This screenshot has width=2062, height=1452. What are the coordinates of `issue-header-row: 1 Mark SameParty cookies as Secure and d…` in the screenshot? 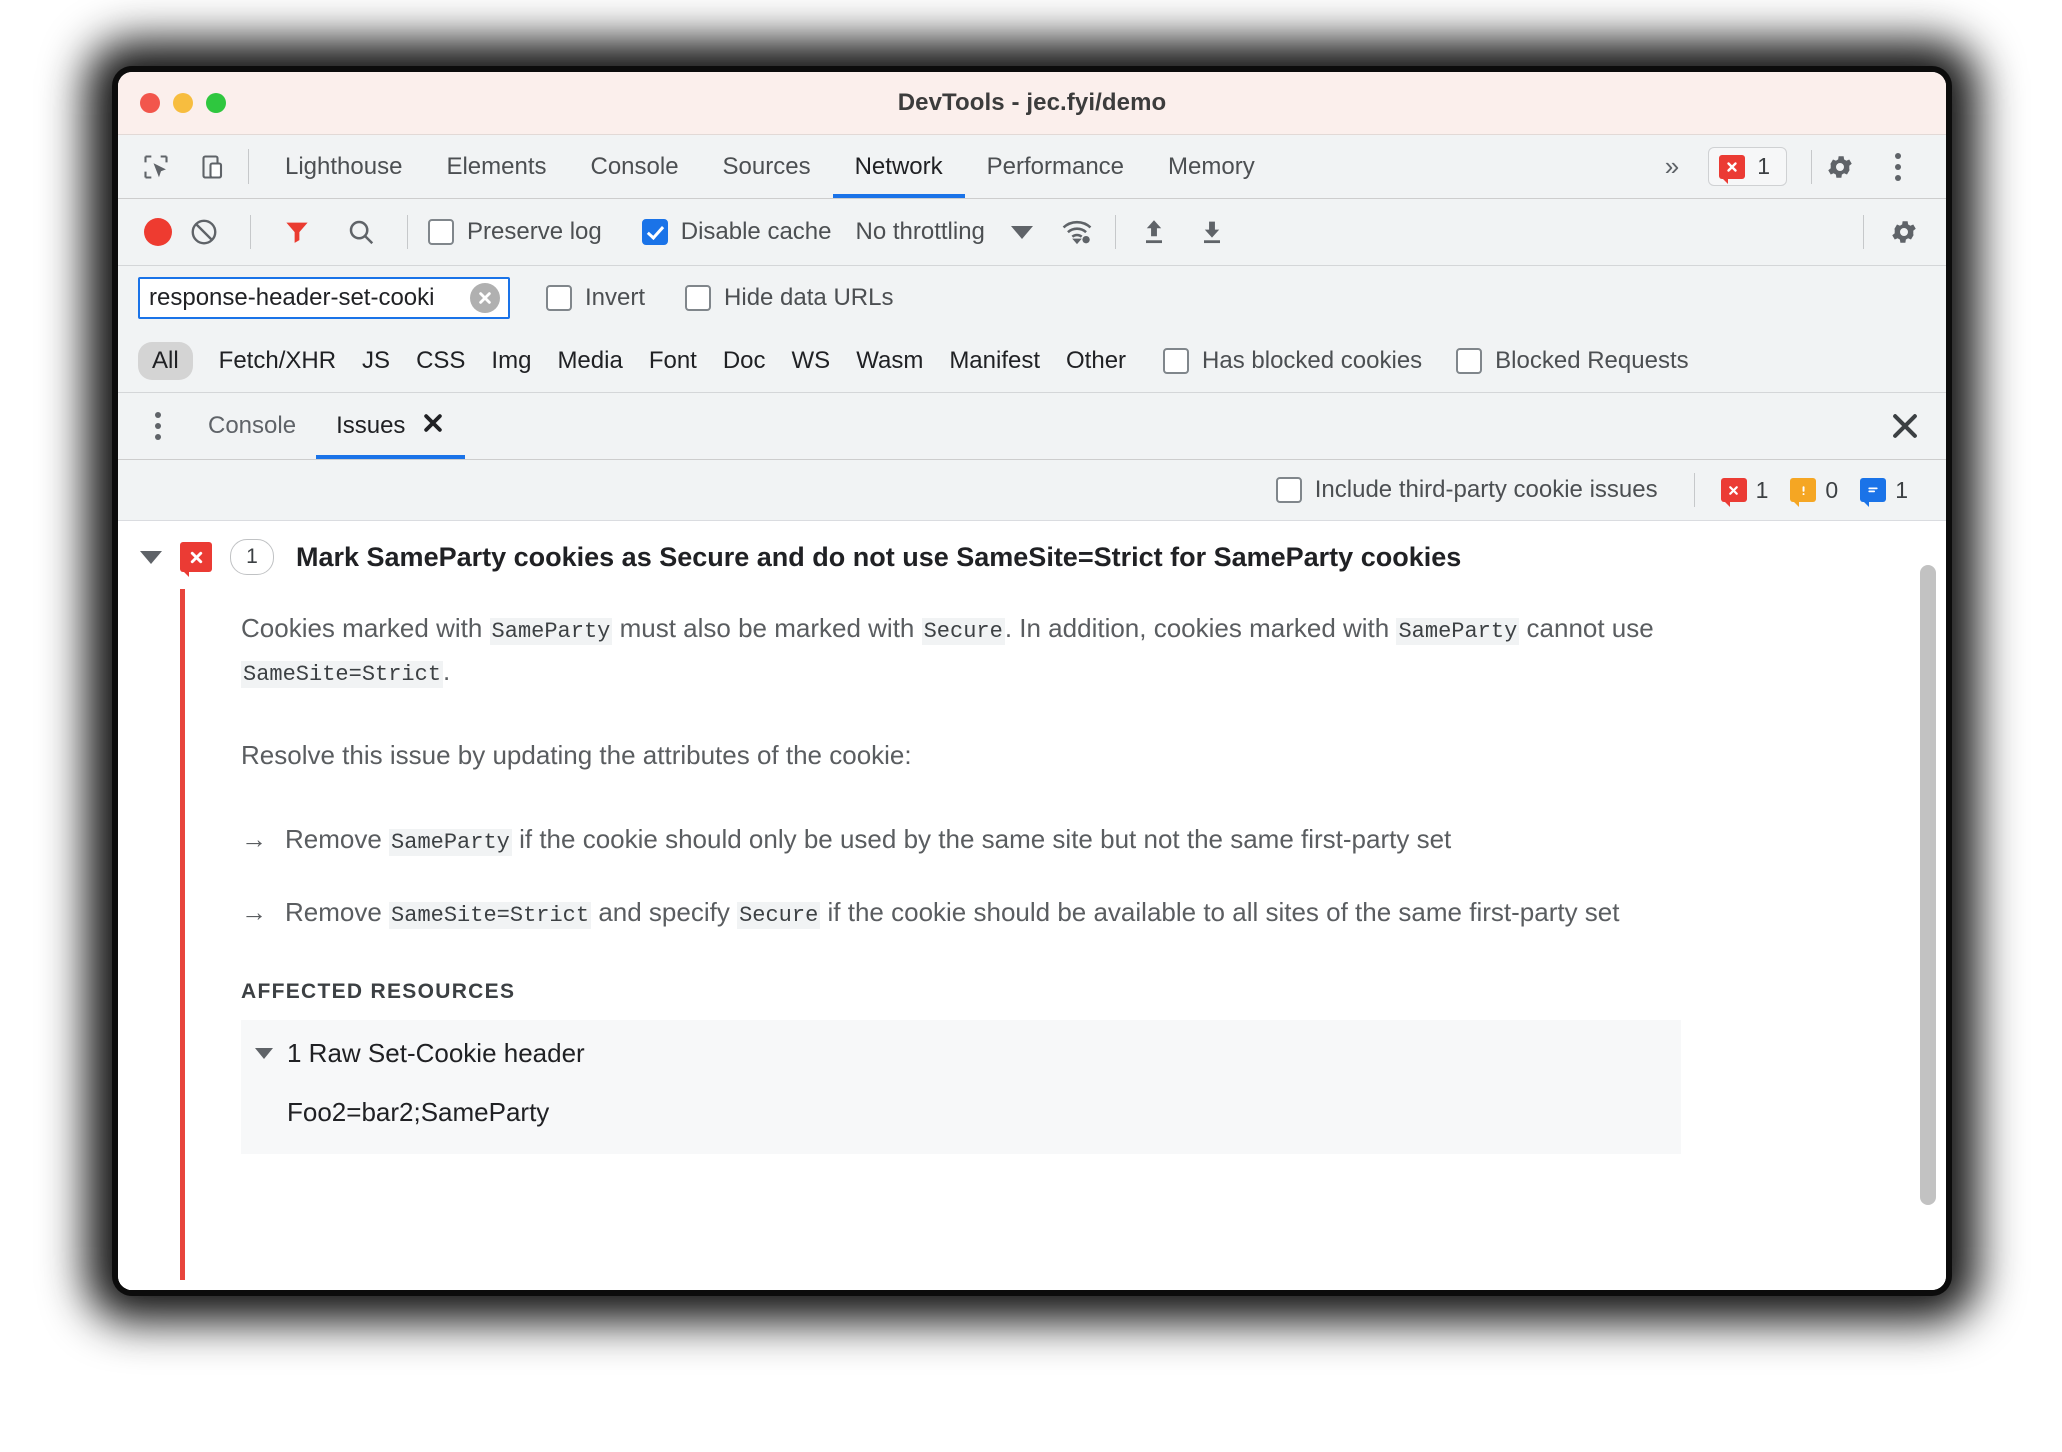 It's located at (1032, 555).